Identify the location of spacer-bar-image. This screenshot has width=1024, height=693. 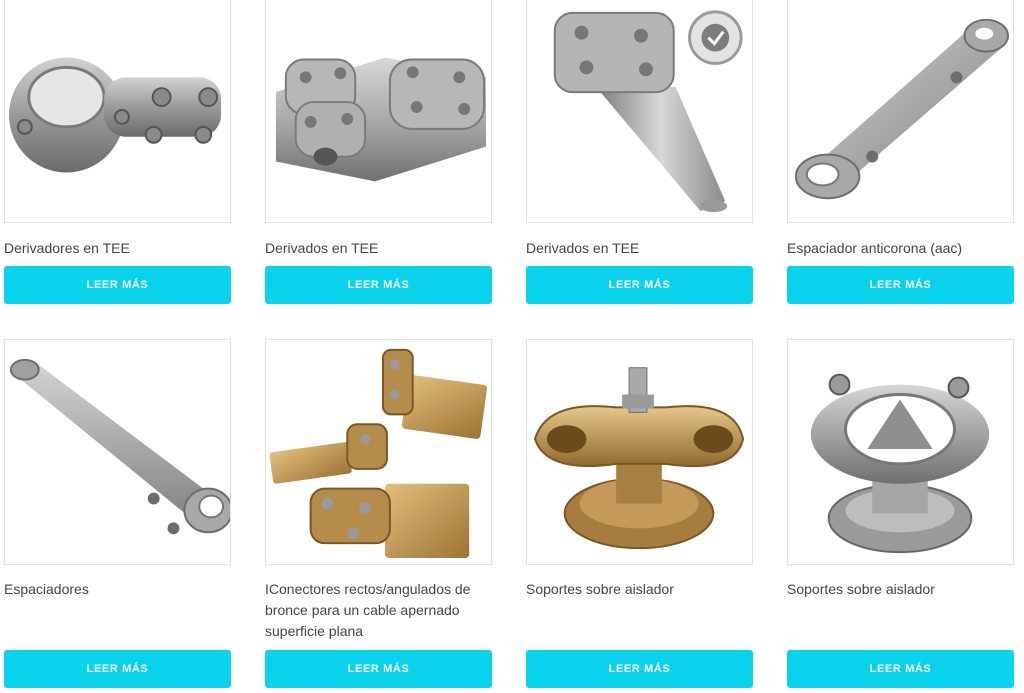
(119, 446).